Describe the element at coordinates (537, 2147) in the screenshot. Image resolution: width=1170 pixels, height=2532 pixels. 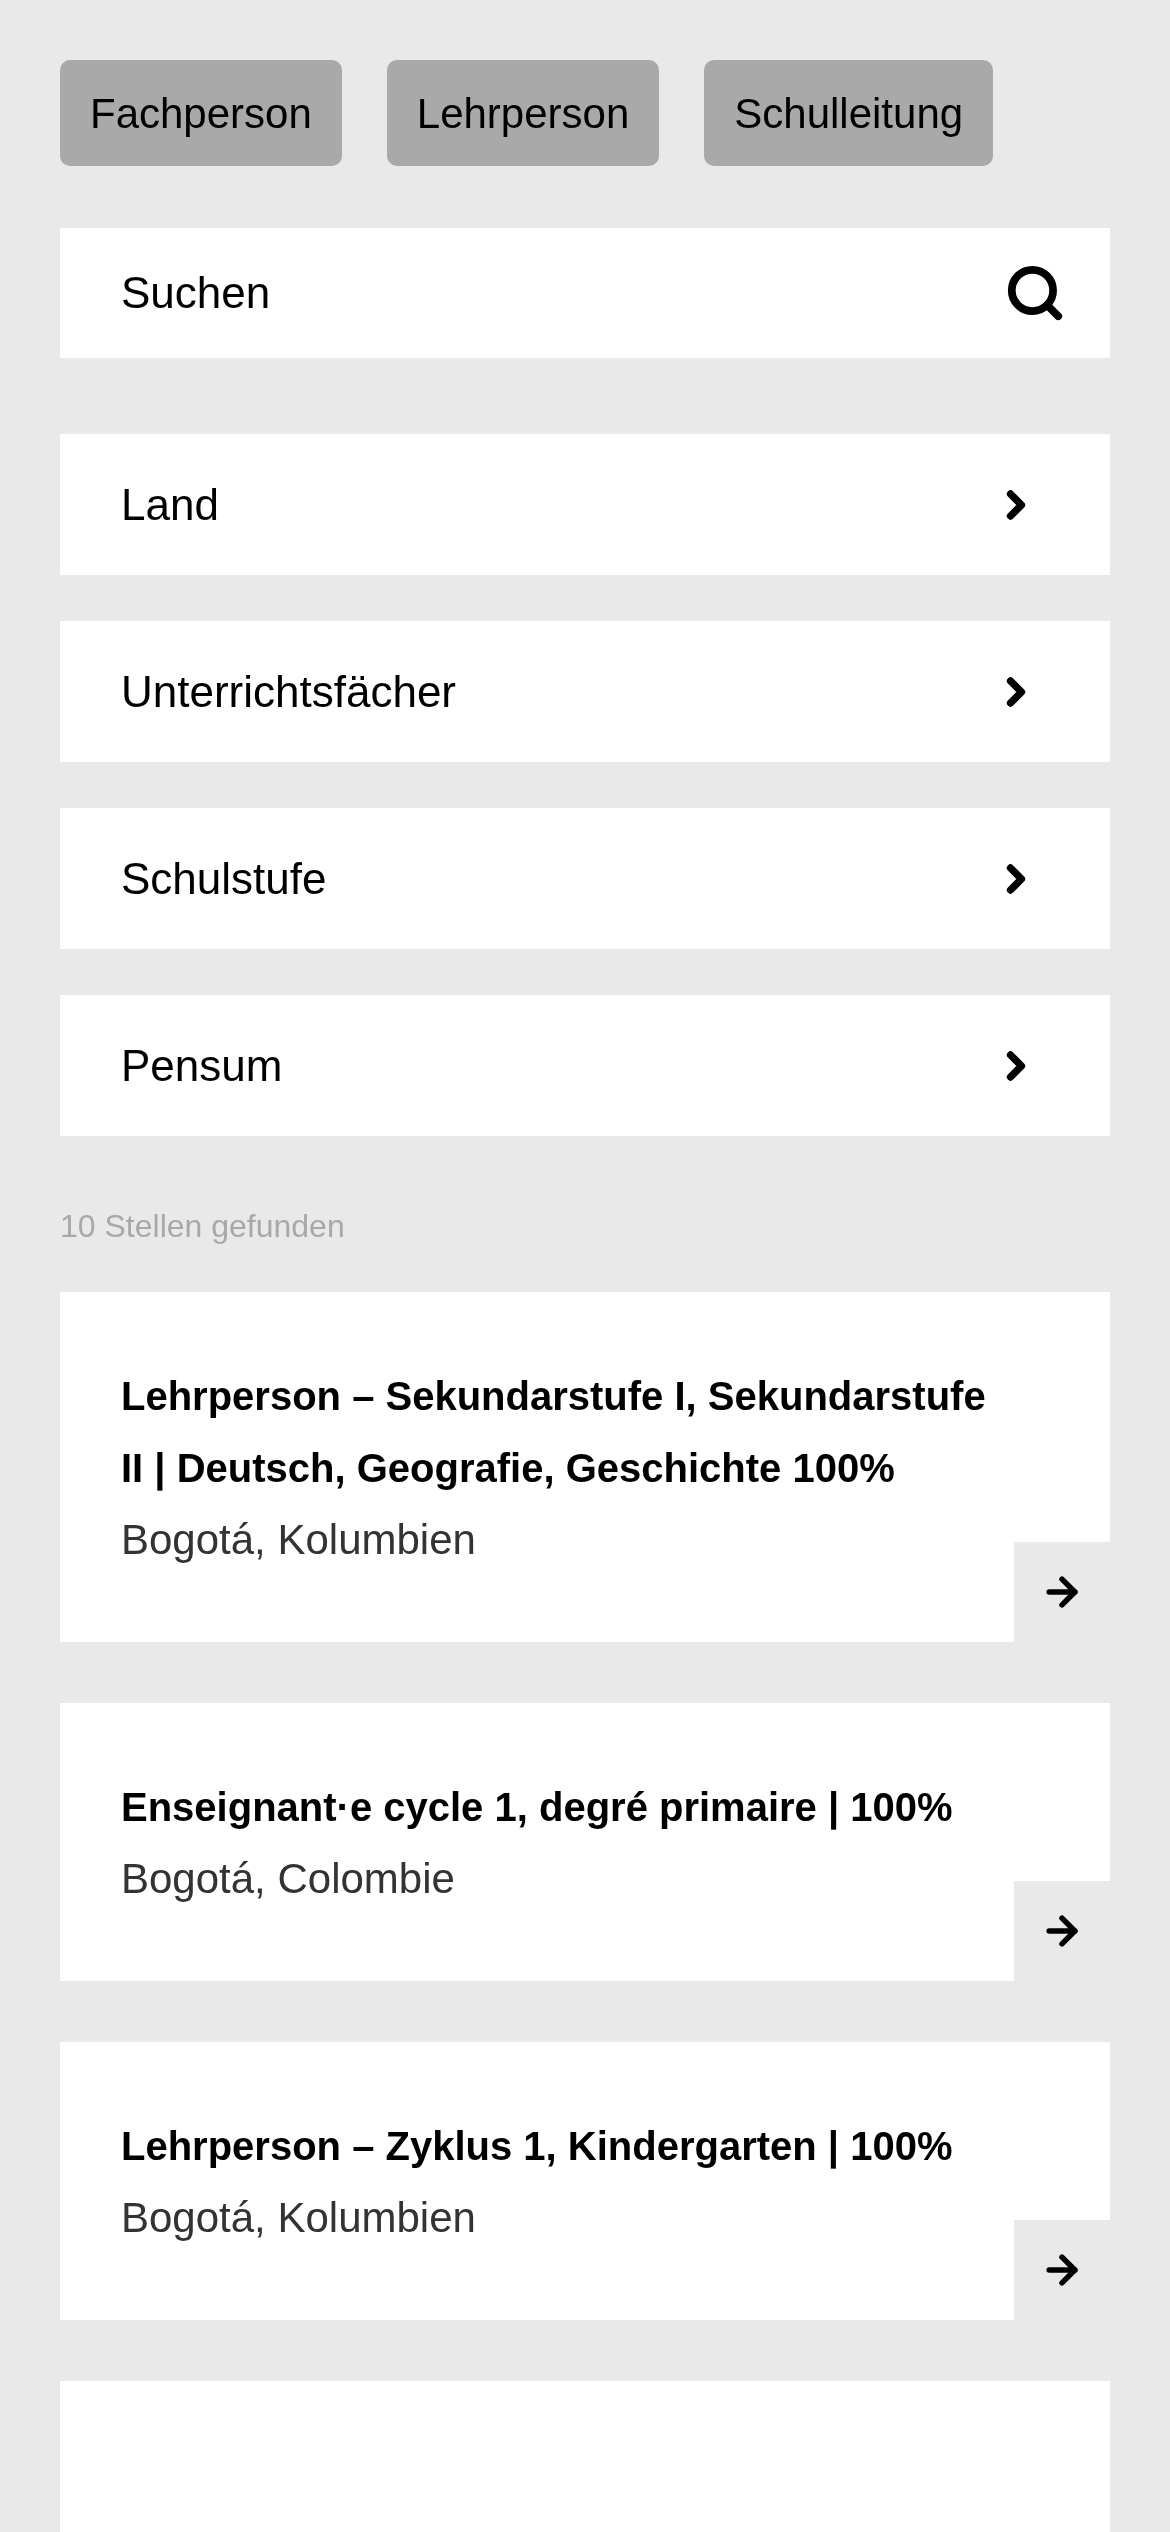
I see `job-title: Lehrperson – Zyklus 1, Kindergarten | 100%` at that location.